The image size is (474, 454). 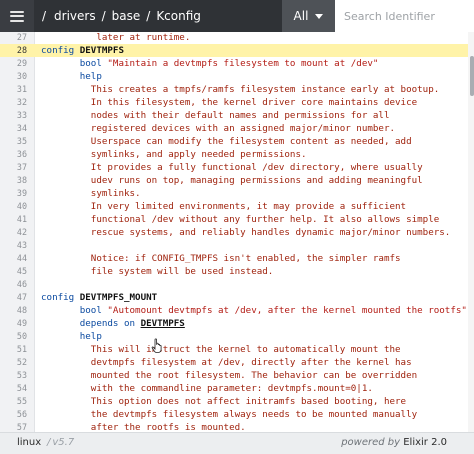 What do you see at coordinates (178, 16) in the screenshot?
I see `breadcrumb-item-kconfig: Kconfig` at bounding box center [178, 16].